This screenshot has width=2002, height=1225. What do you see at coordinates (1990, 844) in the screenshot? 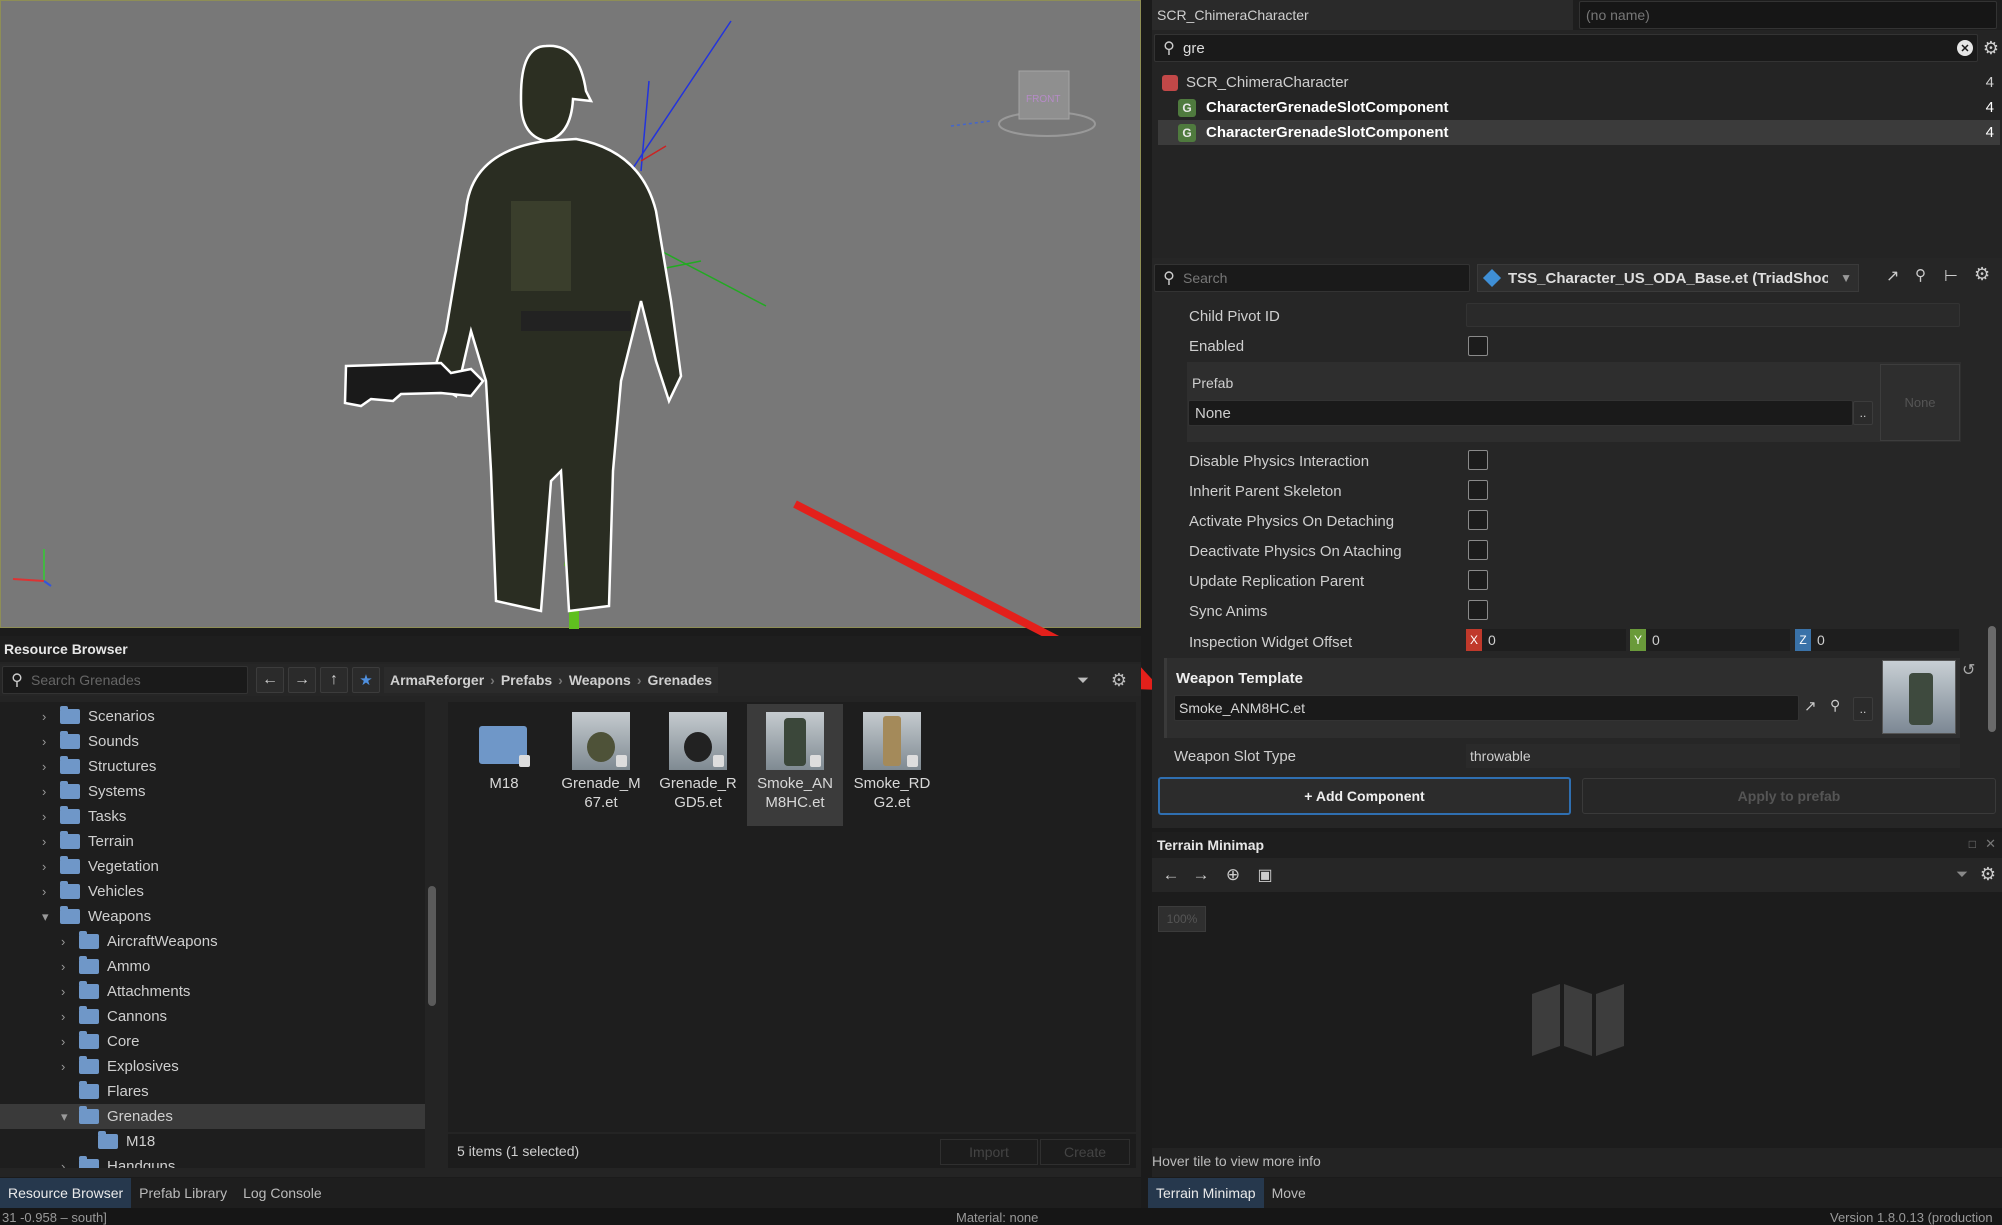
I see `close-icon: ✕` at bounding box center [1990, 844].